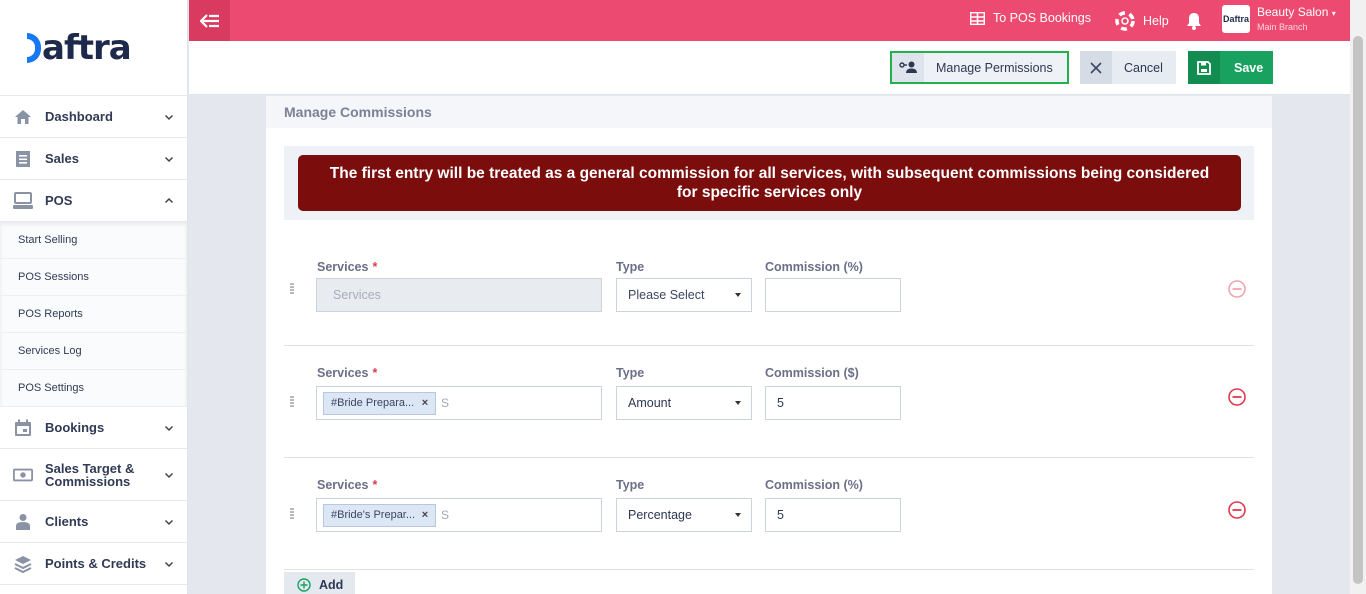  Describe the element at coordinates (650, 403) in the screenshot. I see `type-value: Amount` at that location.